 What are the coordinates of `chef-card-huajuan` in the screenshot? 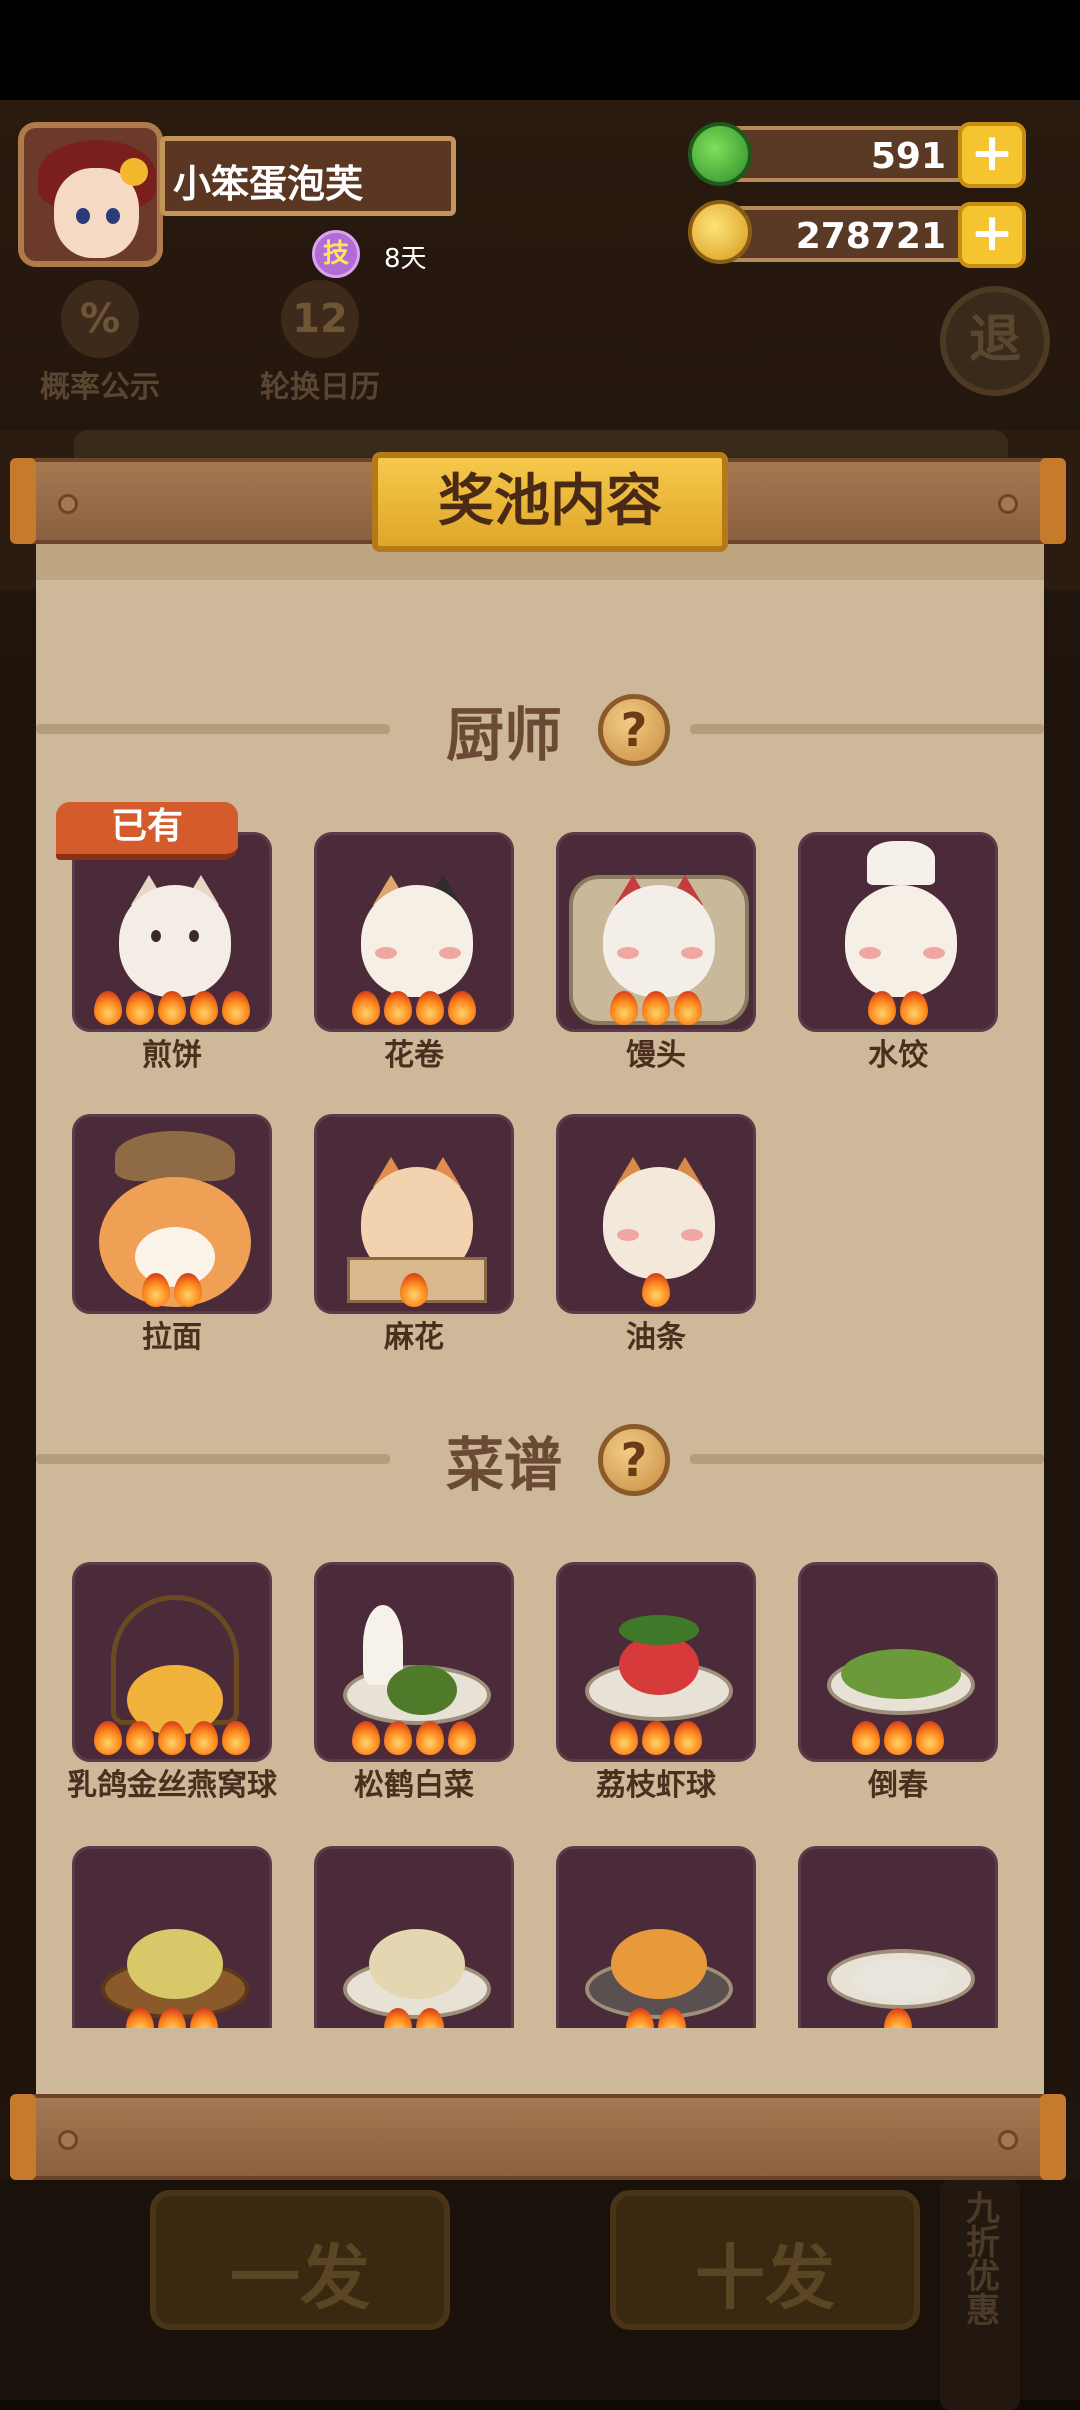 It's located at (414, 932).